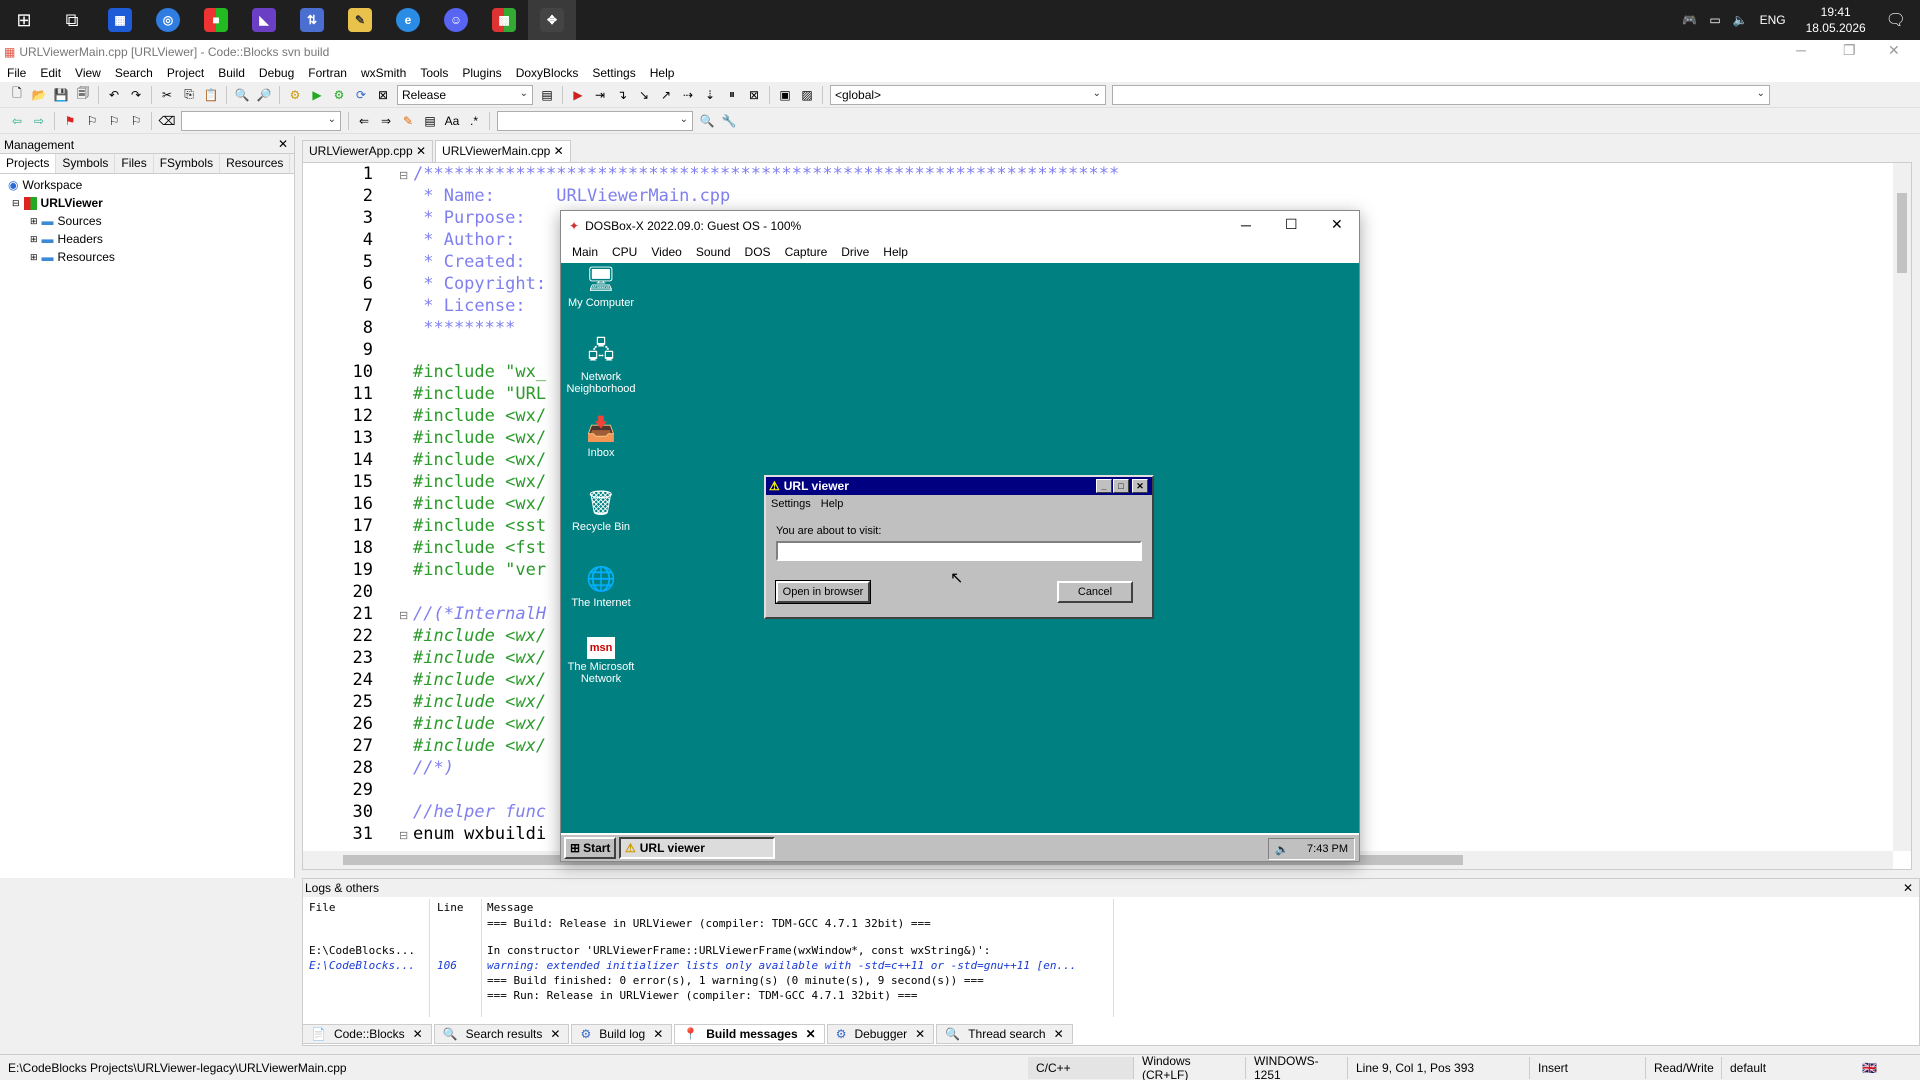  Describe the element at coordinates (136, 121) in the screenshot. I see `bookmark-clear-icon: ⚐` at that location.